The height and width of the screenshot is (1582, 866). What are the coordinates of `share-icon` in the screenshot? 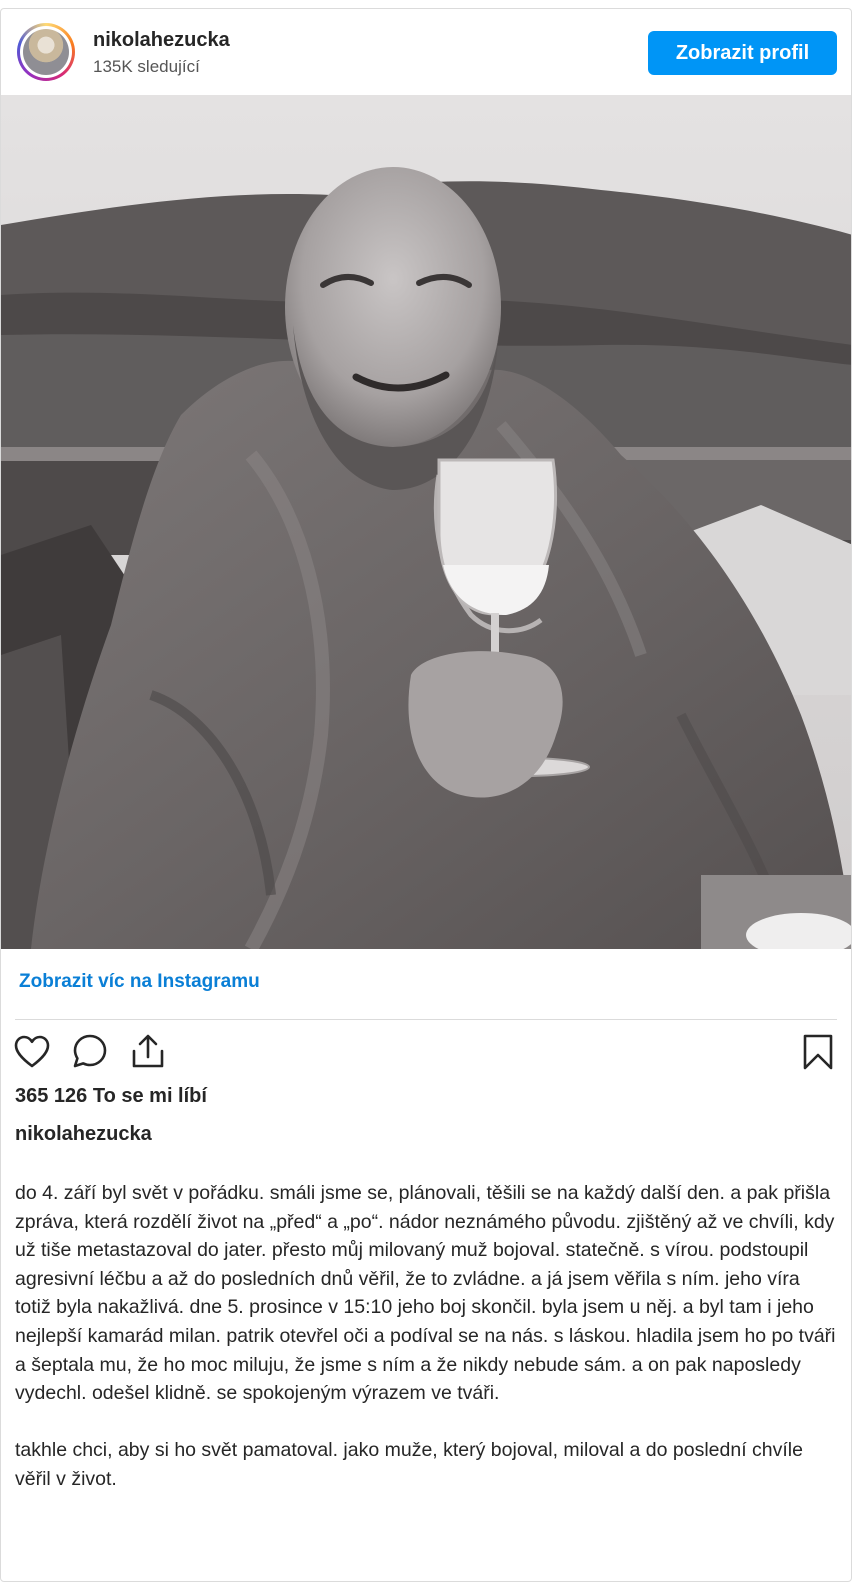 It's located at (148, 1052).